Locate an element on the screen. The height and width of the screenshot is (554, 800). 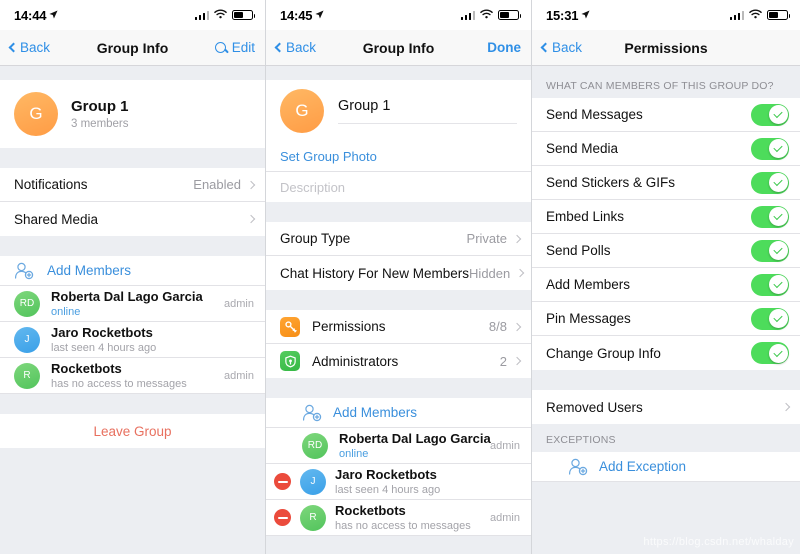
row-administrators: Administrators 2 is located at coordinates (398, 361).